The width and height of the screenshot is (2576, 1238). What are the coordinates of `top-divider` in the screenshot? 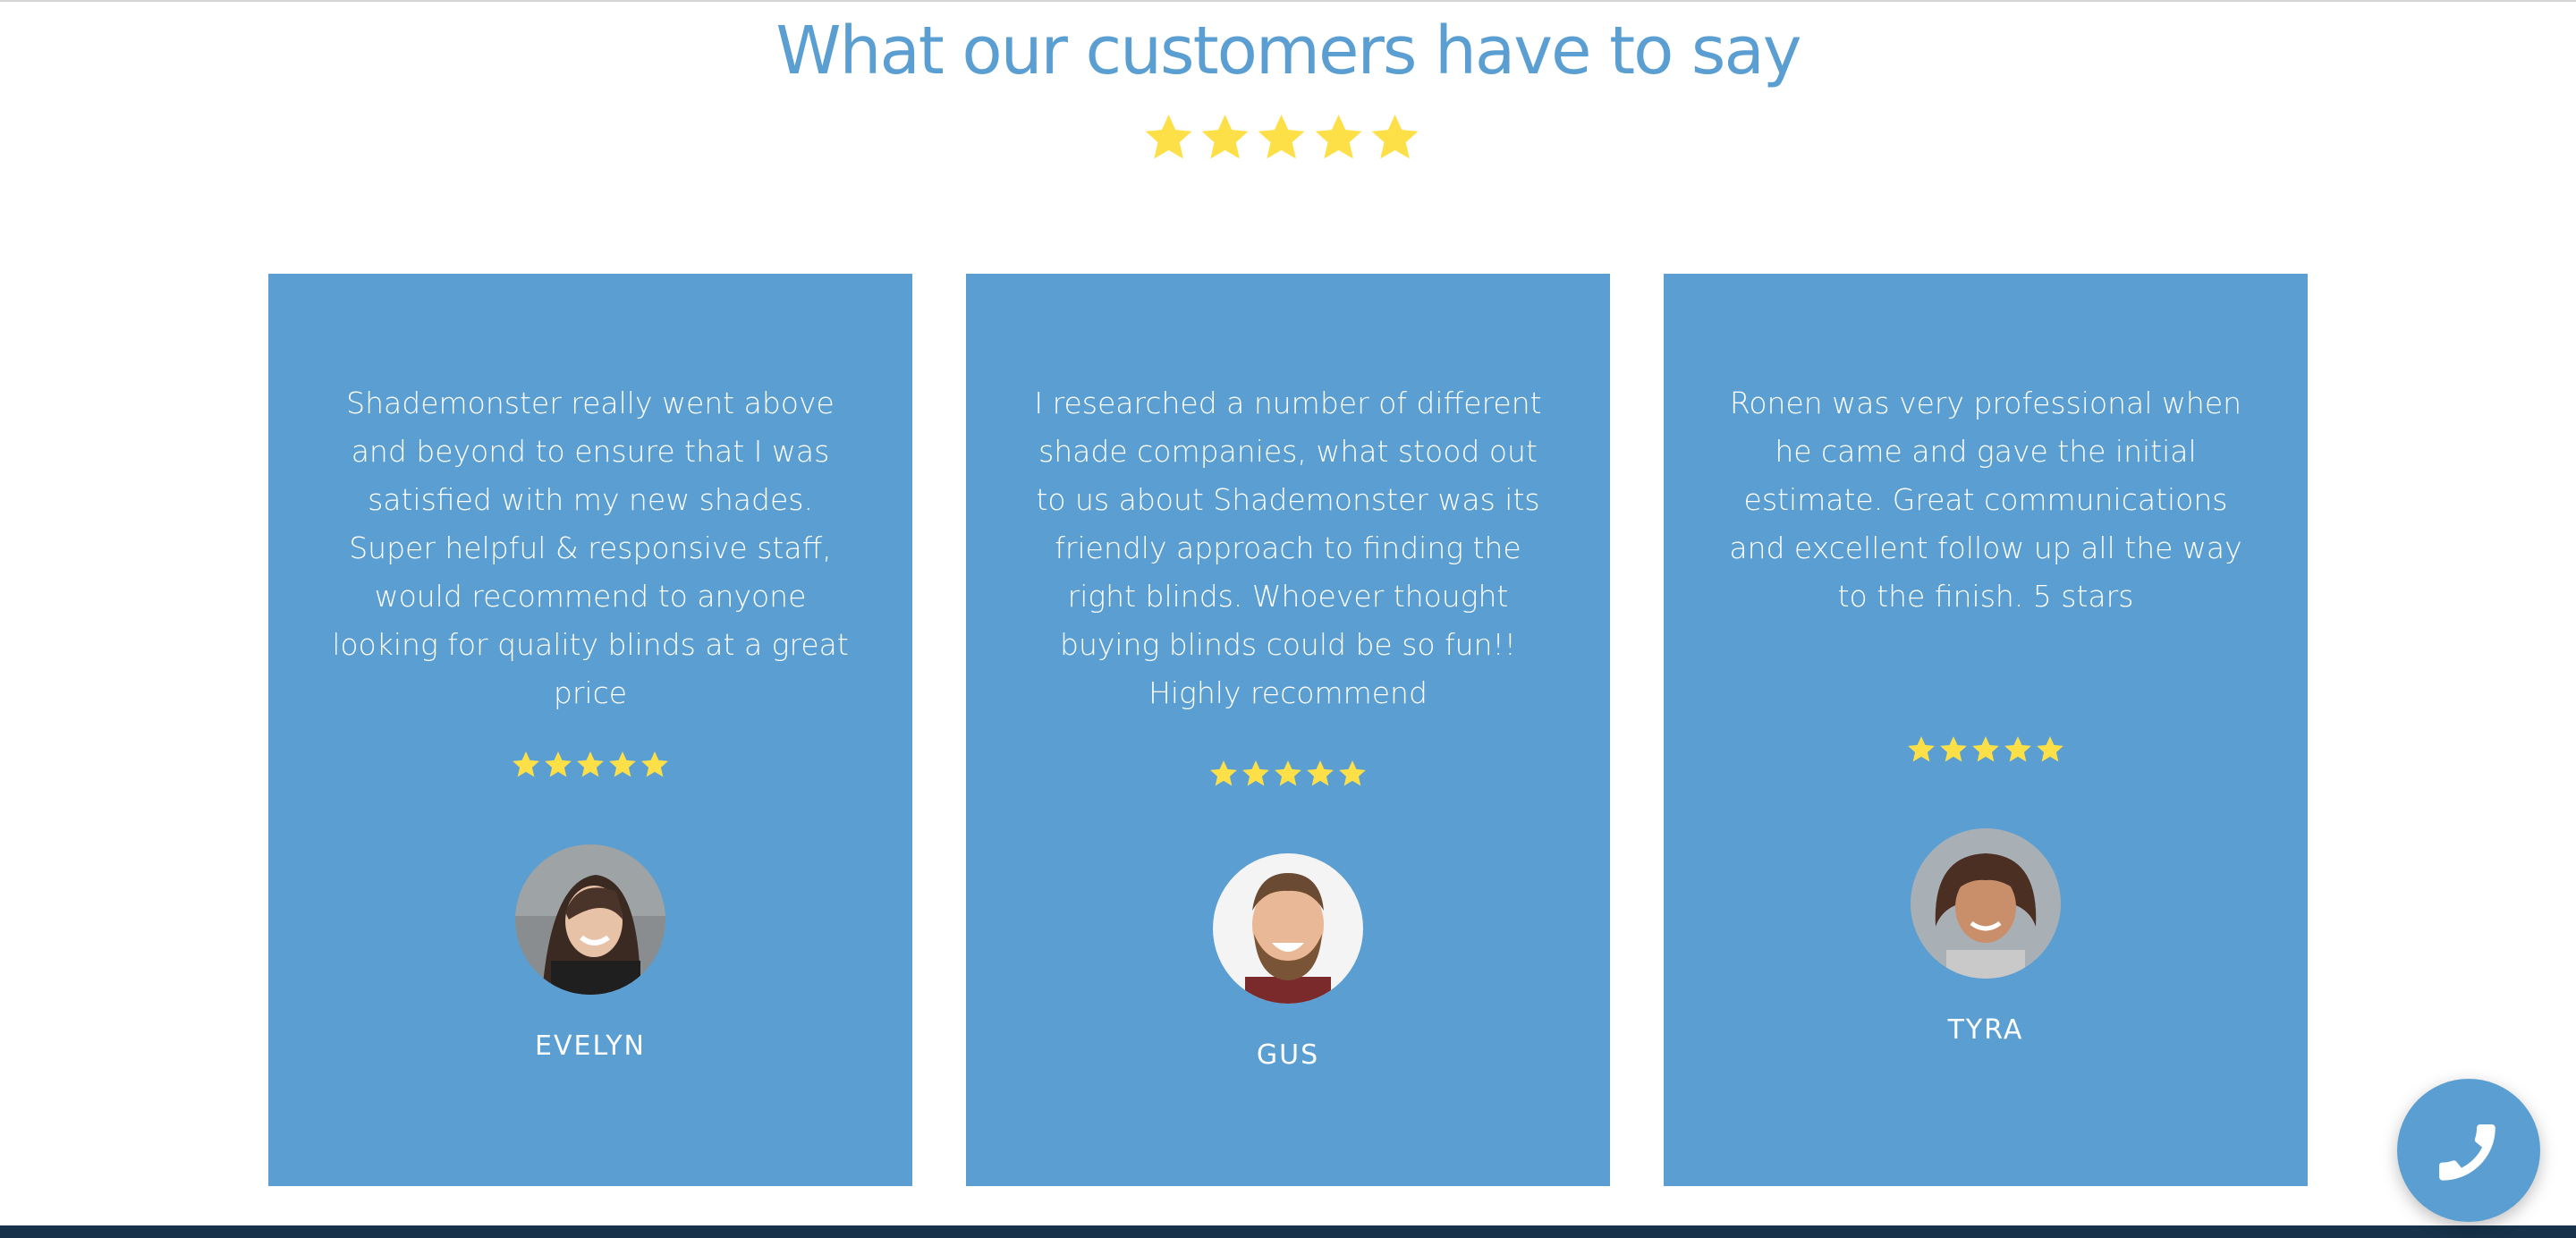 It's located at (1288, 1).